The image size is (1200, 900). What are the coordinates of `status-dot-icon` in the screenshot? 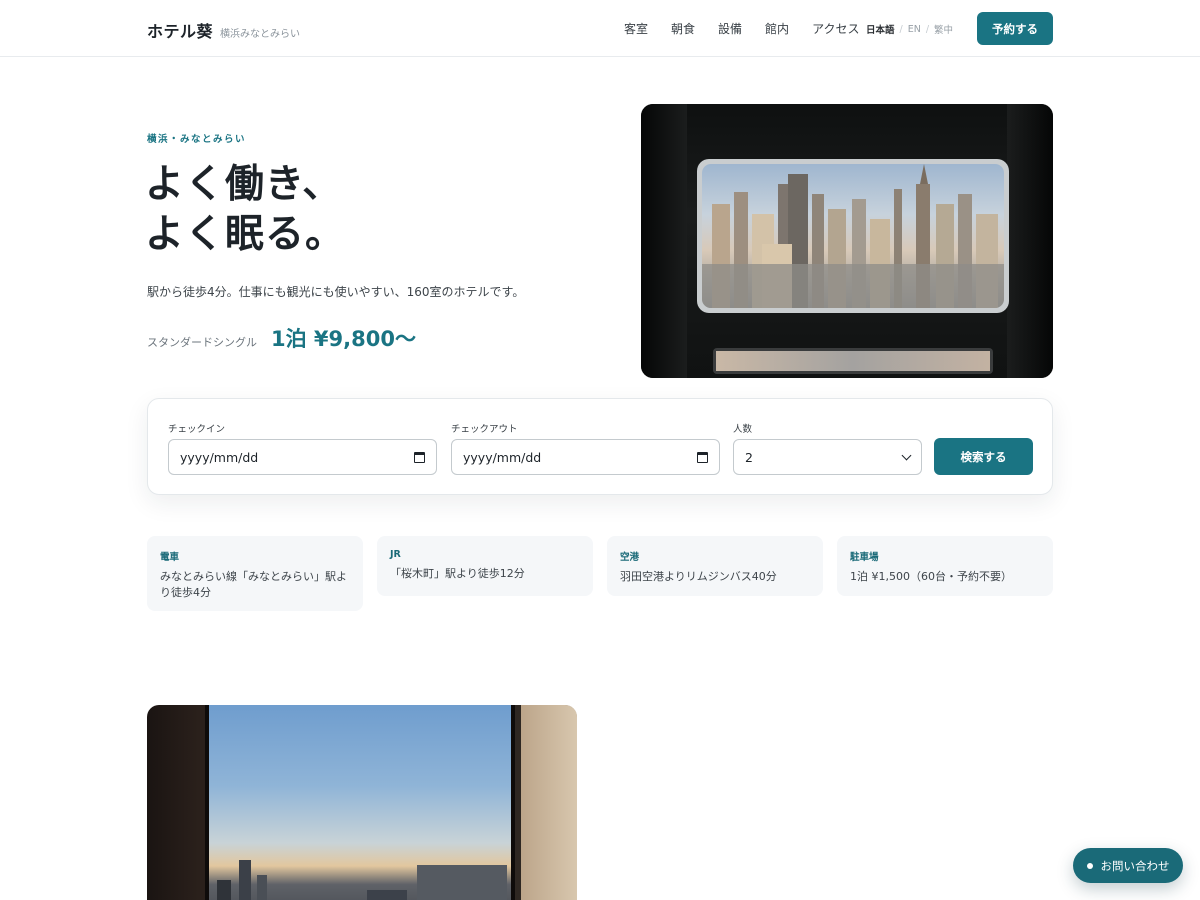 It's located at (1089, 865).